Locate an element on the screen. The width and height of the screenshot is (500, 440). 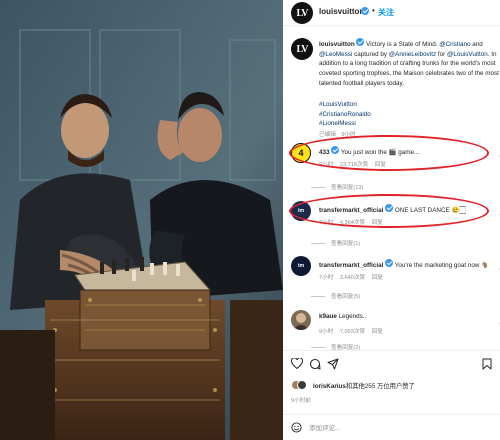
comment-text: transfermarkt_official ONE LAST DANCE 😢🏻 is located at coordinates (392, 209).